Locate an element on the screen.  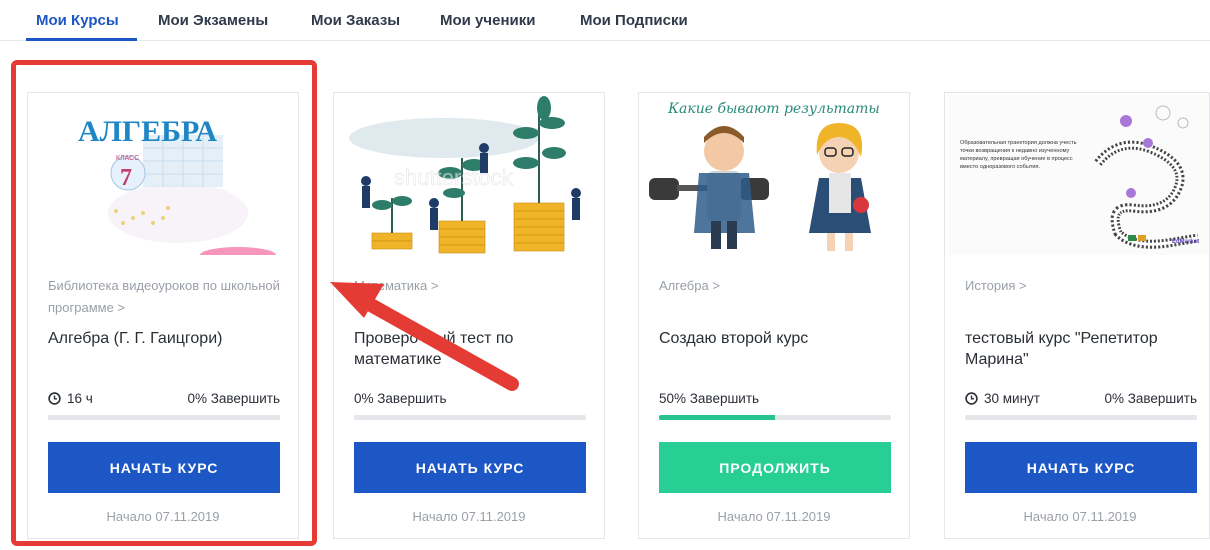
progress-label: 50% Завершить is located at coordinates (709, 398).